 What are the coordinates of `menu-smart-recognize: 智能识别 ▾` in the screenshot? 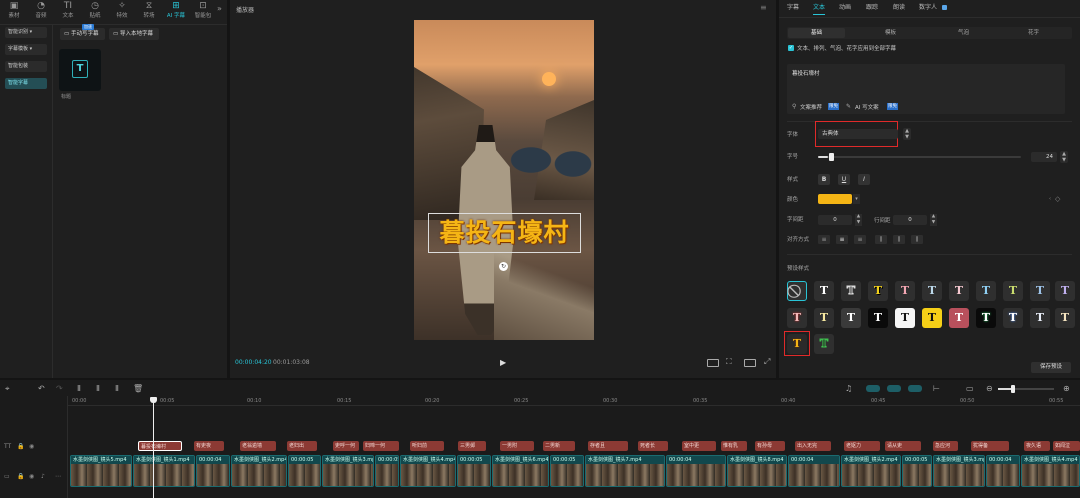 It's located at (26, 32).